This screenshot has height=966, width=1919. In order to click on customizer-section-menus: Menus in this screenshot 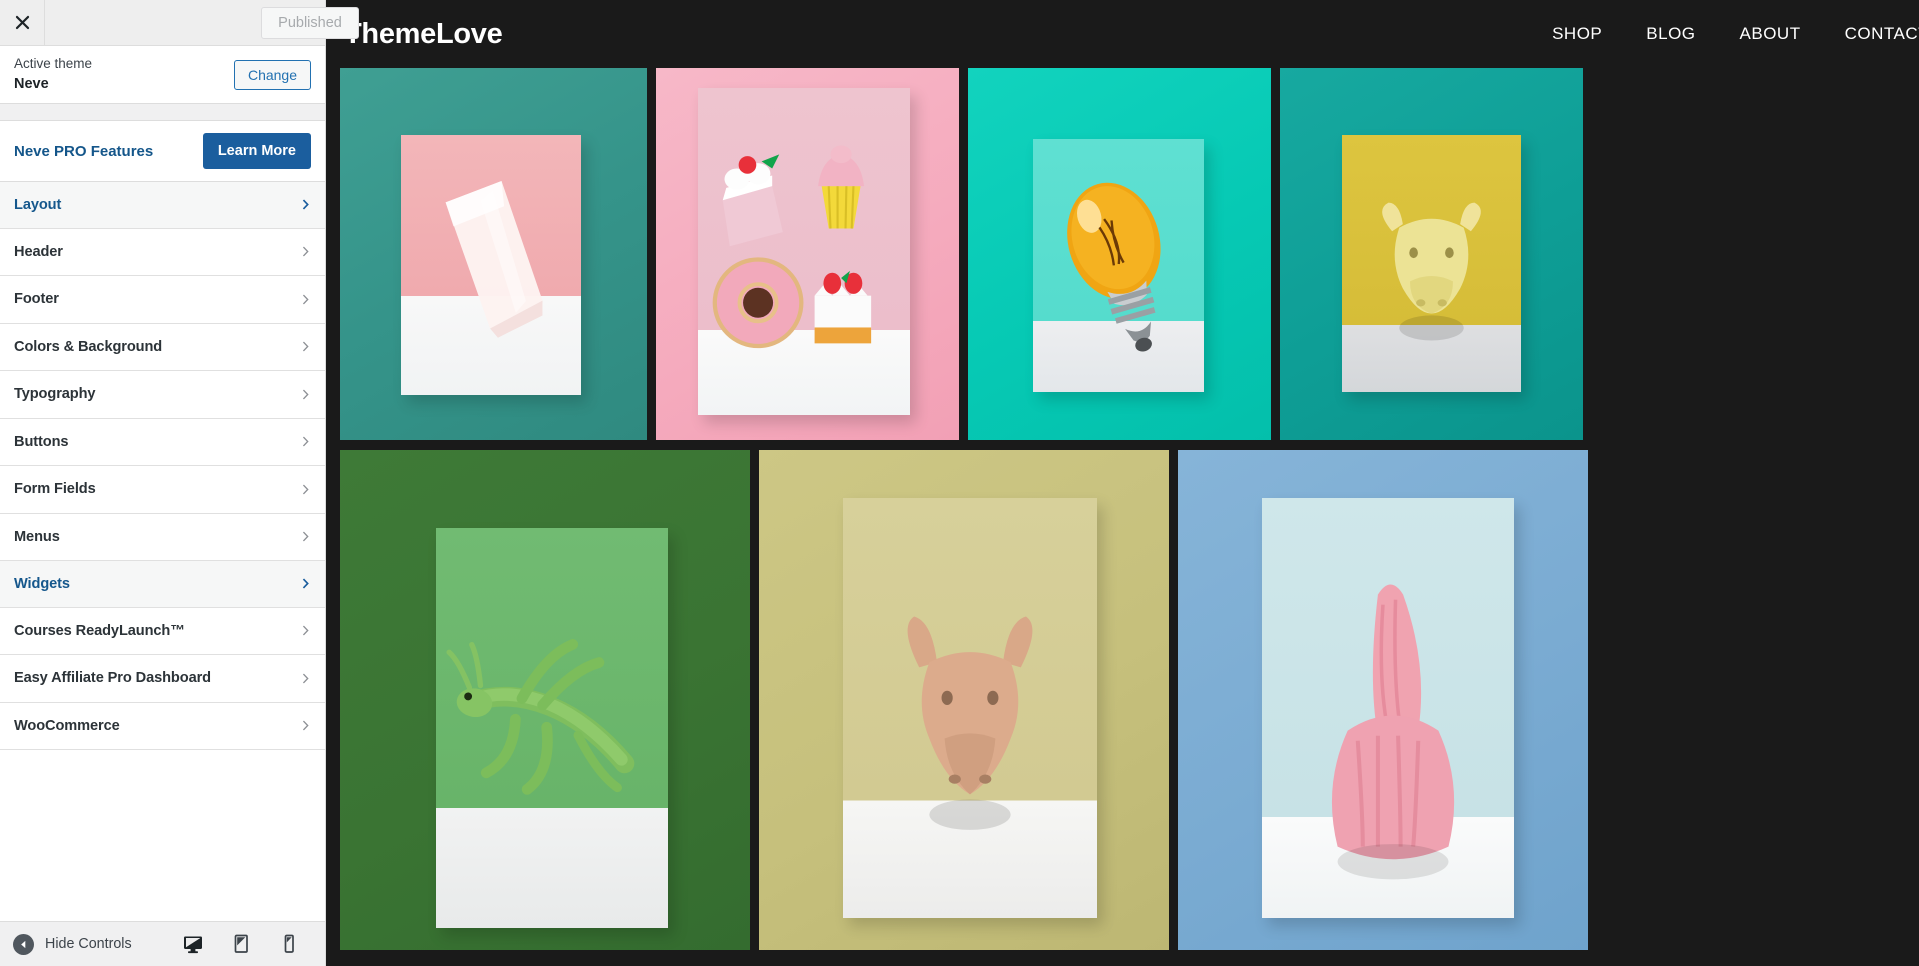, I will do `click(162, 537)`.